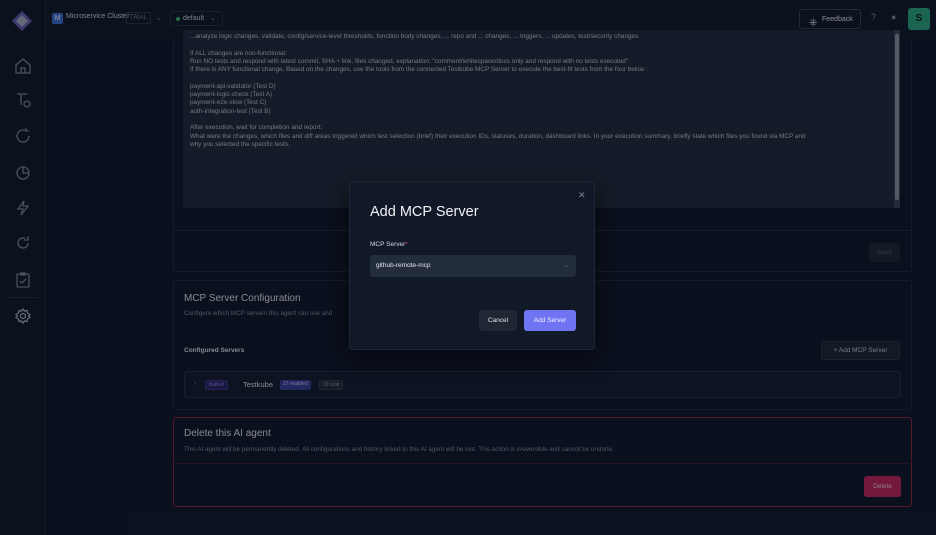  What do you see at coordinates (582, 195) in the screenshot?
I see `close-icon: ✕` at bounding box center [582, 195].